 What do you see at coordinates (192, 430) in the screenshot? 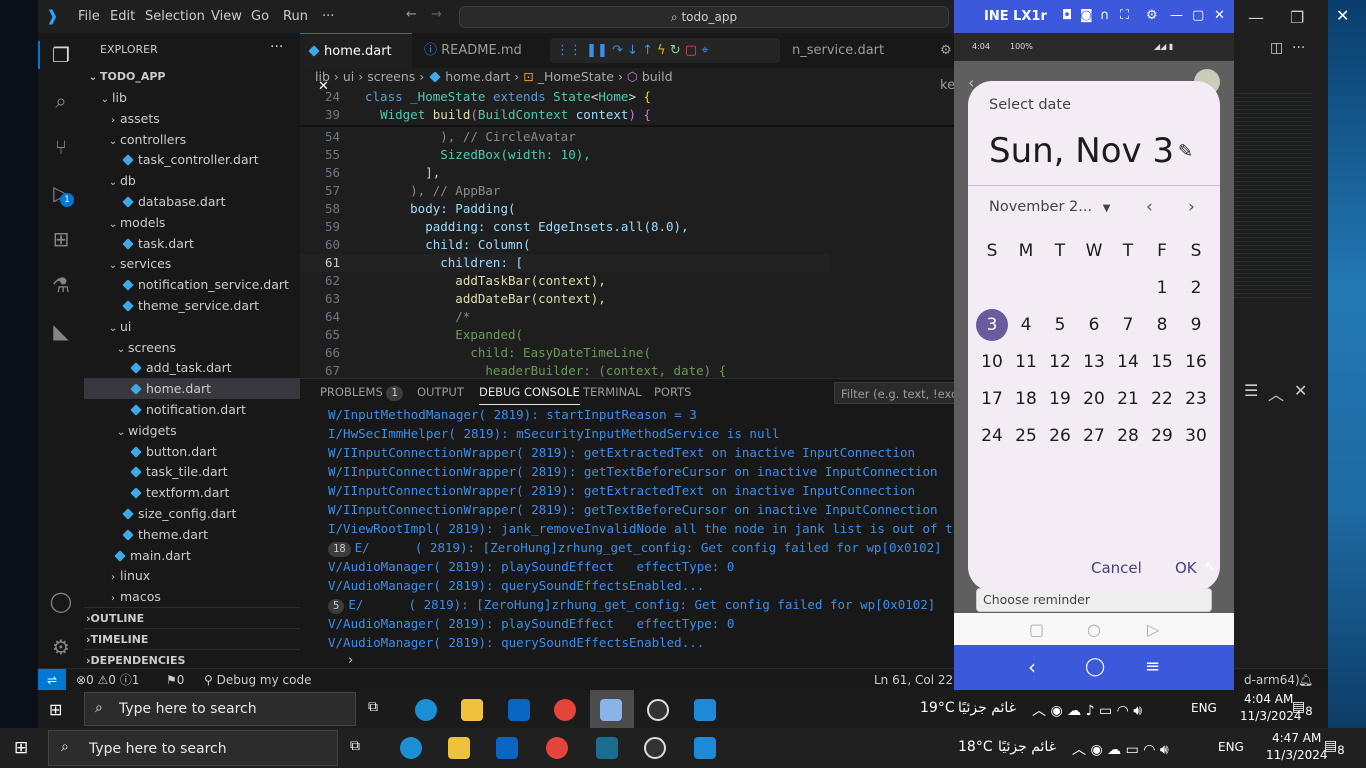
I see `folder-item: ⌄ widgets` at bounding box center [192, 430].